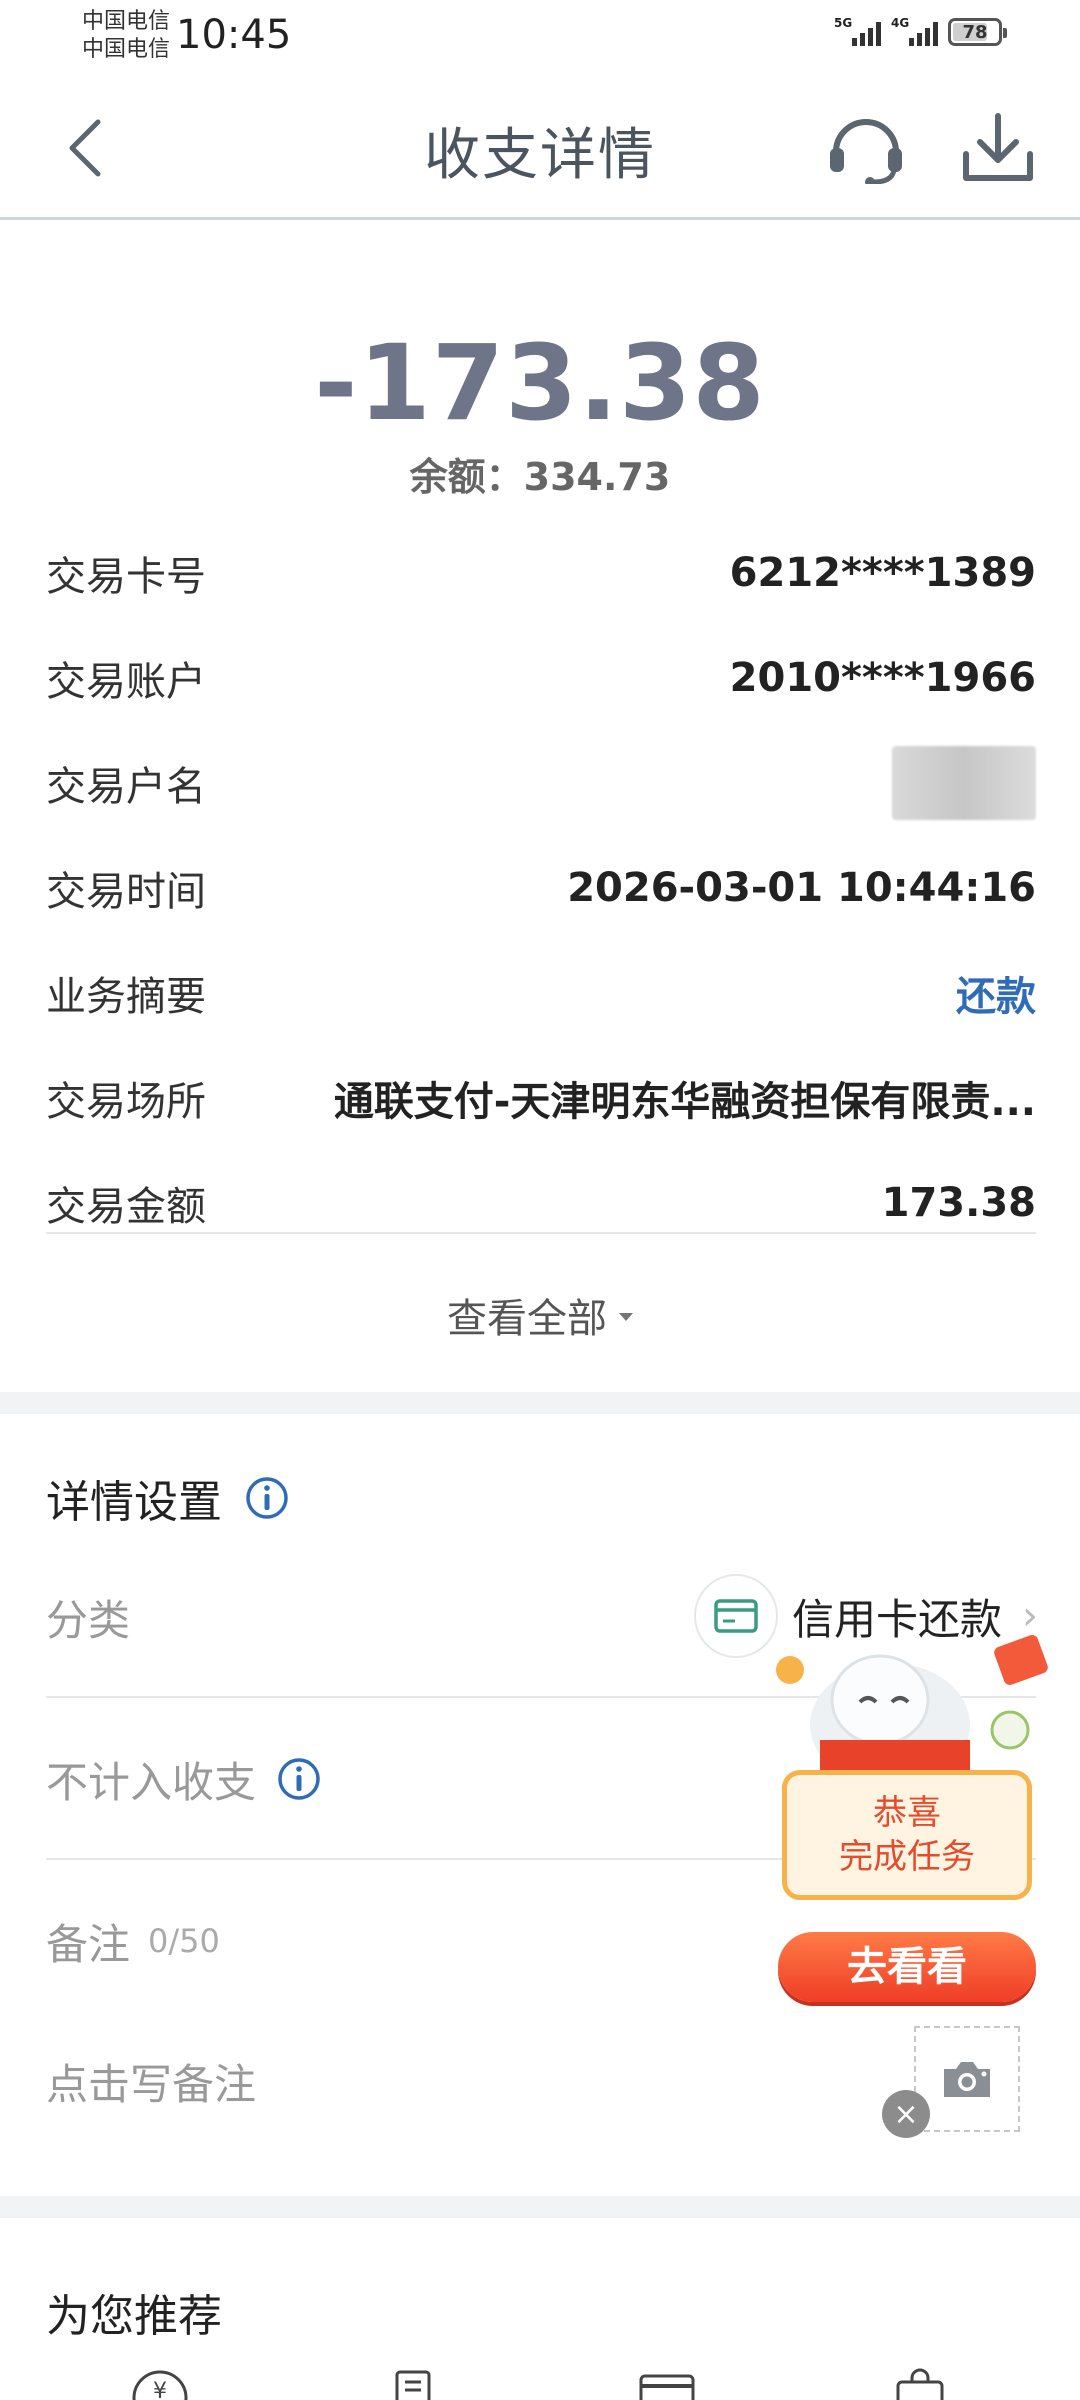 The height and width of the screenshot is (2400, 1080). I want to click on detail-value: 6212****1389, so click(882, 572).